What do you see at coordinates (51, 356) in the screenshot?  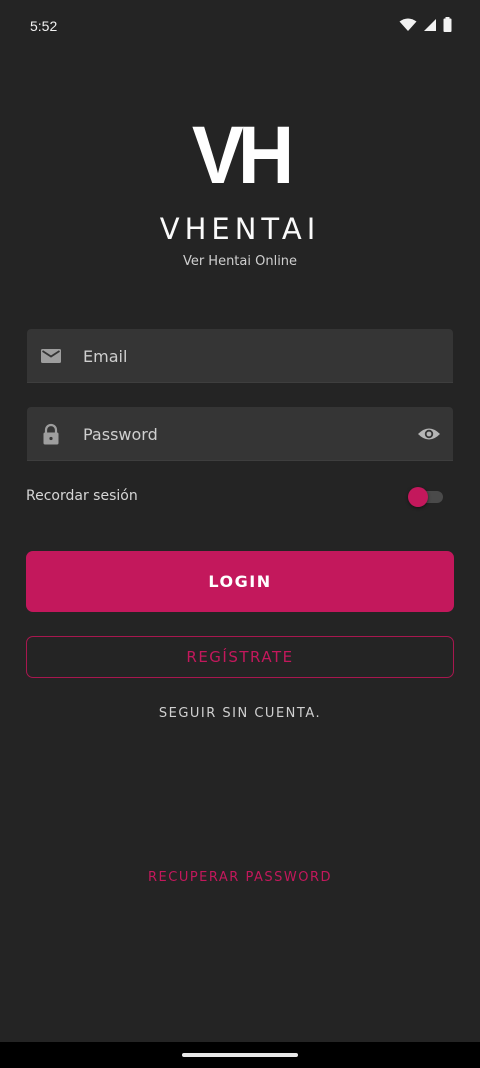 I see `mail-icon` at bounding box center [51, 356].